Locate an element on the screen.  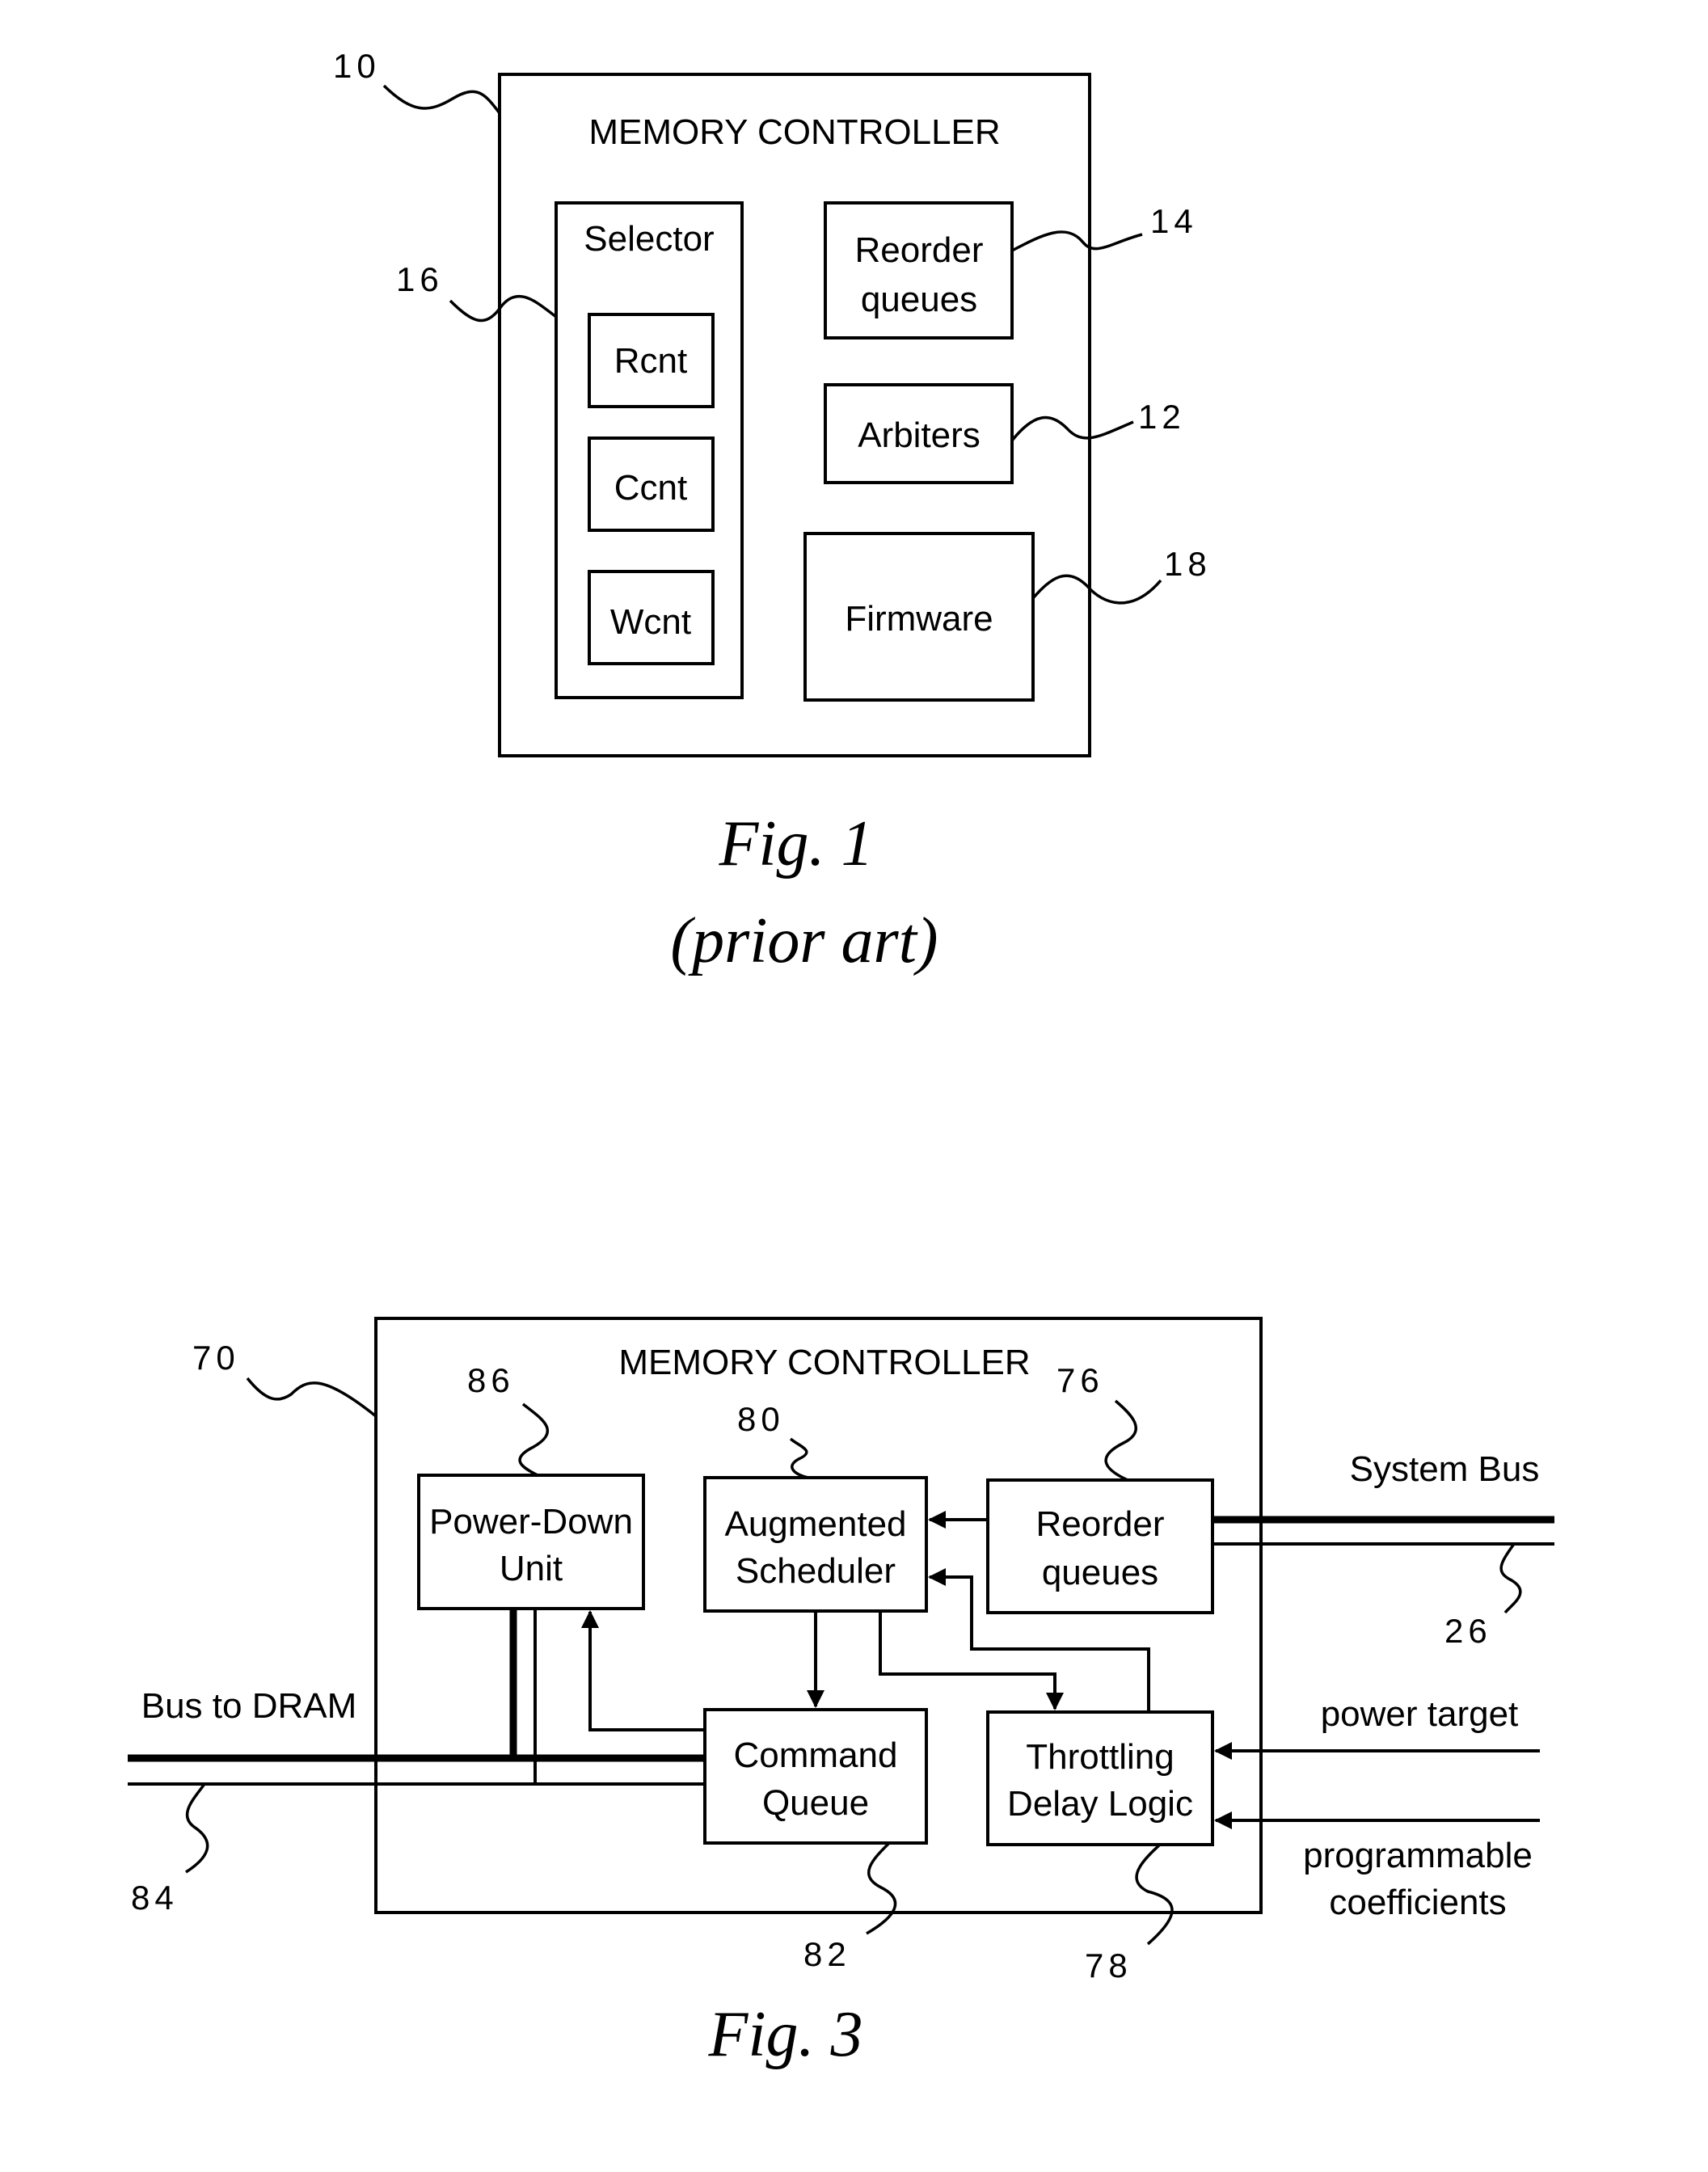
throttling-label-2: Delay Logic is located at coordinates (1100, 1804).